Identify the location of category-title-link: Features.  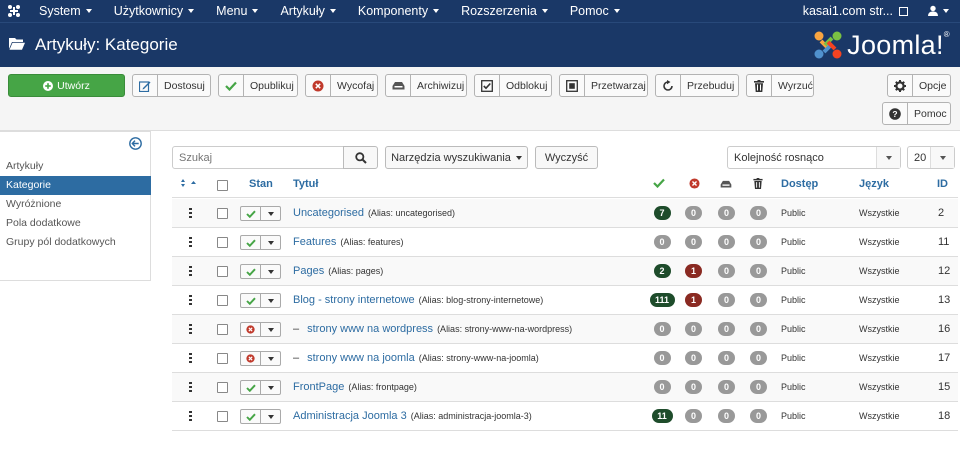
(314, 242).